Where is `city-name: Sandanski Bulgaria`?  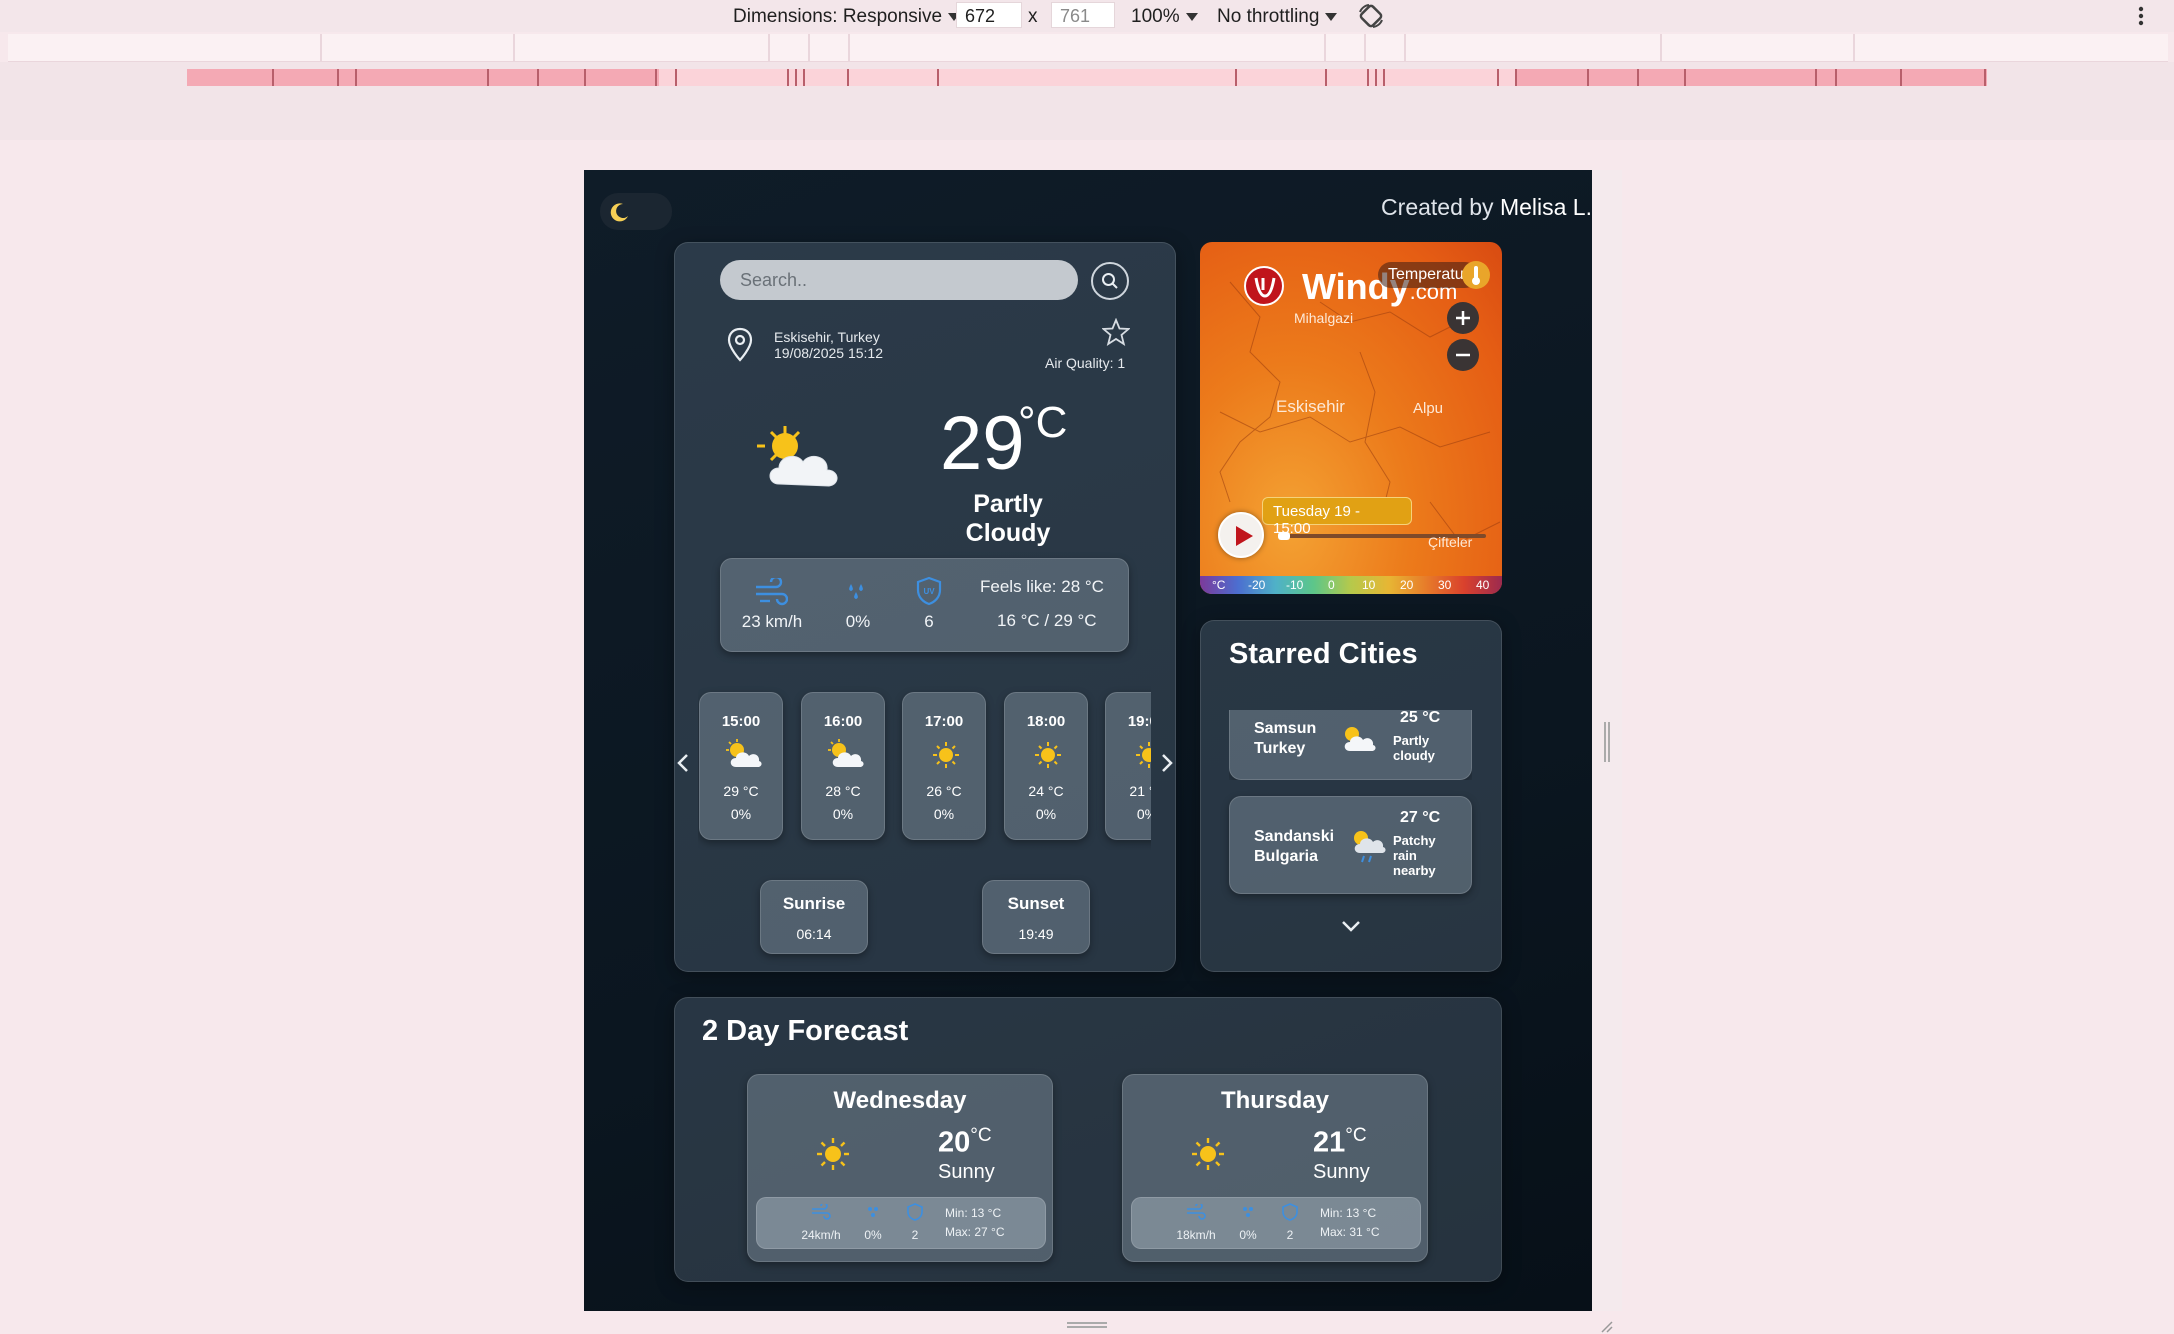 city-name: Sandanski Bulgaria is located at coordinates (1294, 847).